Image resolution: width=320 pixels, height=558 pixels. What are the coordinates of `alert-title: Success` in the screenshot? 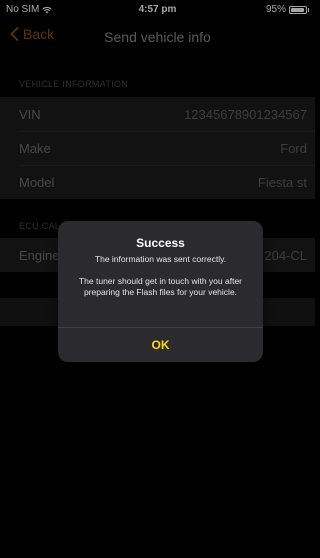 It's located at (160, 243).